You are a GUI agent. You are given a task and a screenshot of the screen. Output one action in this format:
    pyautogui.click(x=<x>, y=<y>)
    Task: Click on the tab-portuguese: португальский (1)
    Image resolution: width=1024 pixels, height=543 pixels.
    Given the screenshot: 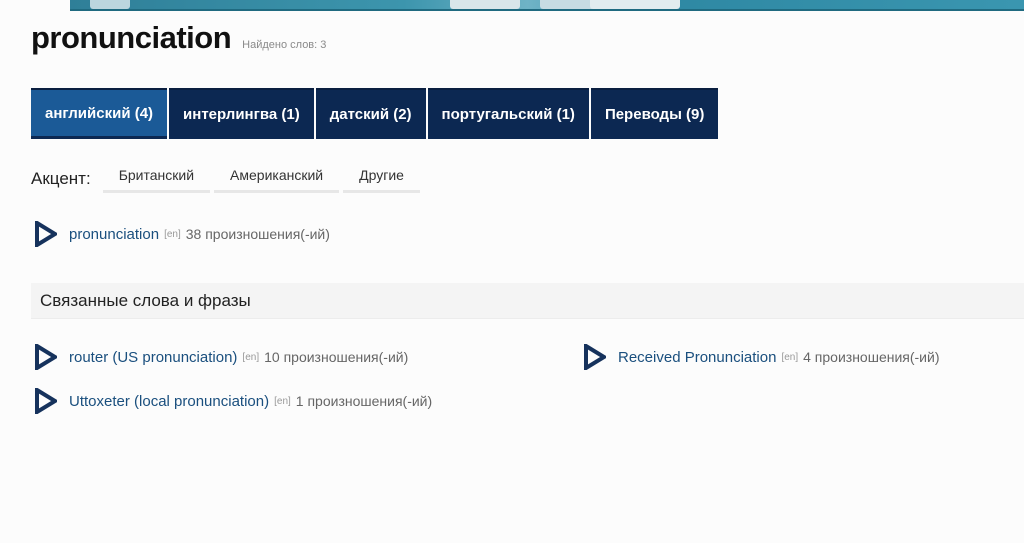 What is the action you would take?
    pyautogui.click(x=508, y=113)
    